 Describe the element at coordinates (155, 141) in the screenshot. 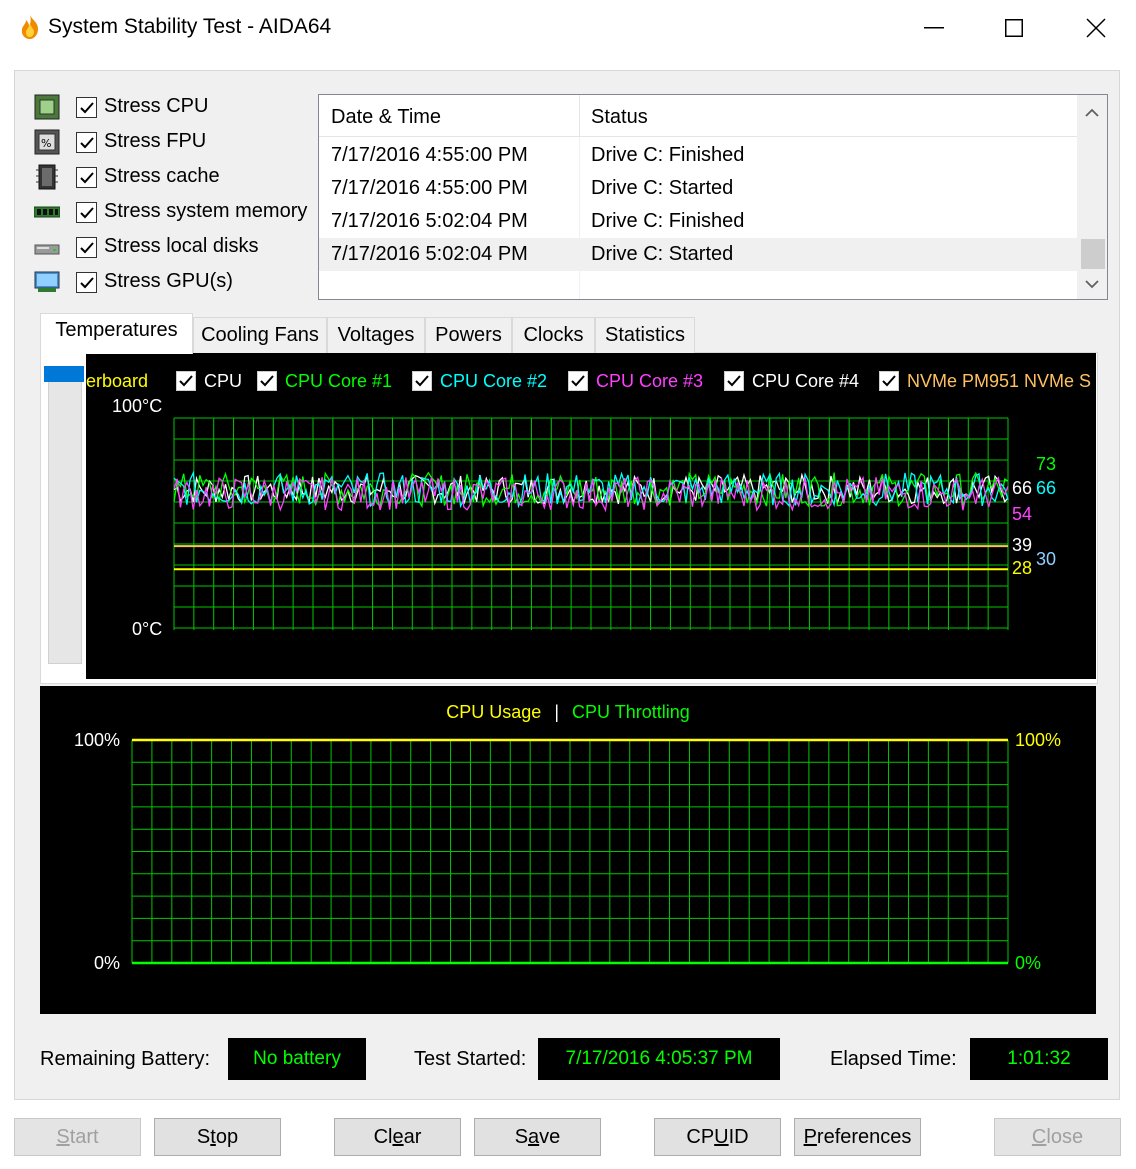

I see `stress-fpu-label: Stress FPU` at that location.